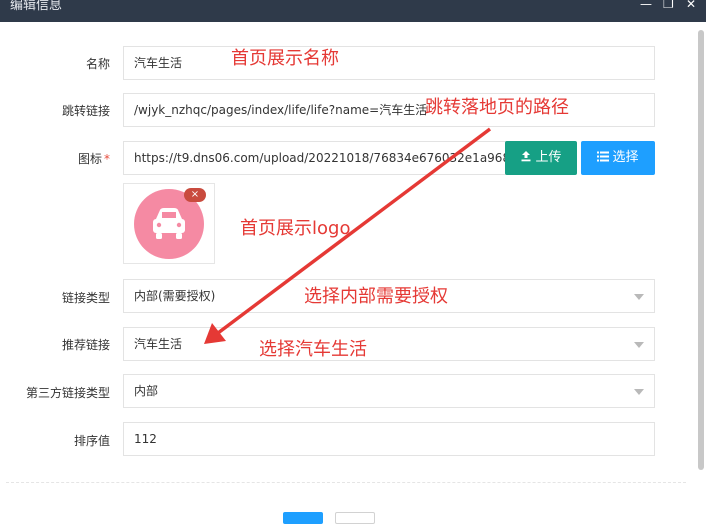 This screenshot has height=524, width=706. I want to click on window-title: 编辑信息, so click(36, 6).